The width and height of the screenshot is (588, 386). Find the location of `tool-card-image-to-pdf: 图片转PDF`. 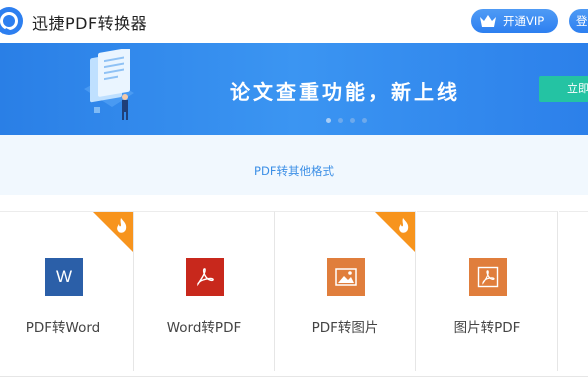

tool-card-image-to-pdf: 图片转PDF is located at coordinates (487, 291).